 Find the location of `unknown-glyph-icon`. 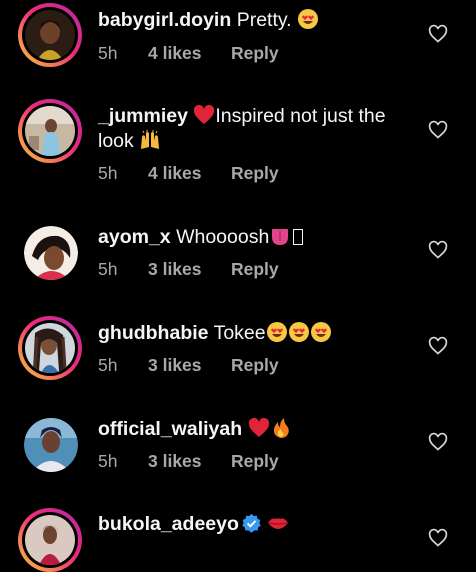

unknown-glyph-icon is located at coordinates (298, 237).